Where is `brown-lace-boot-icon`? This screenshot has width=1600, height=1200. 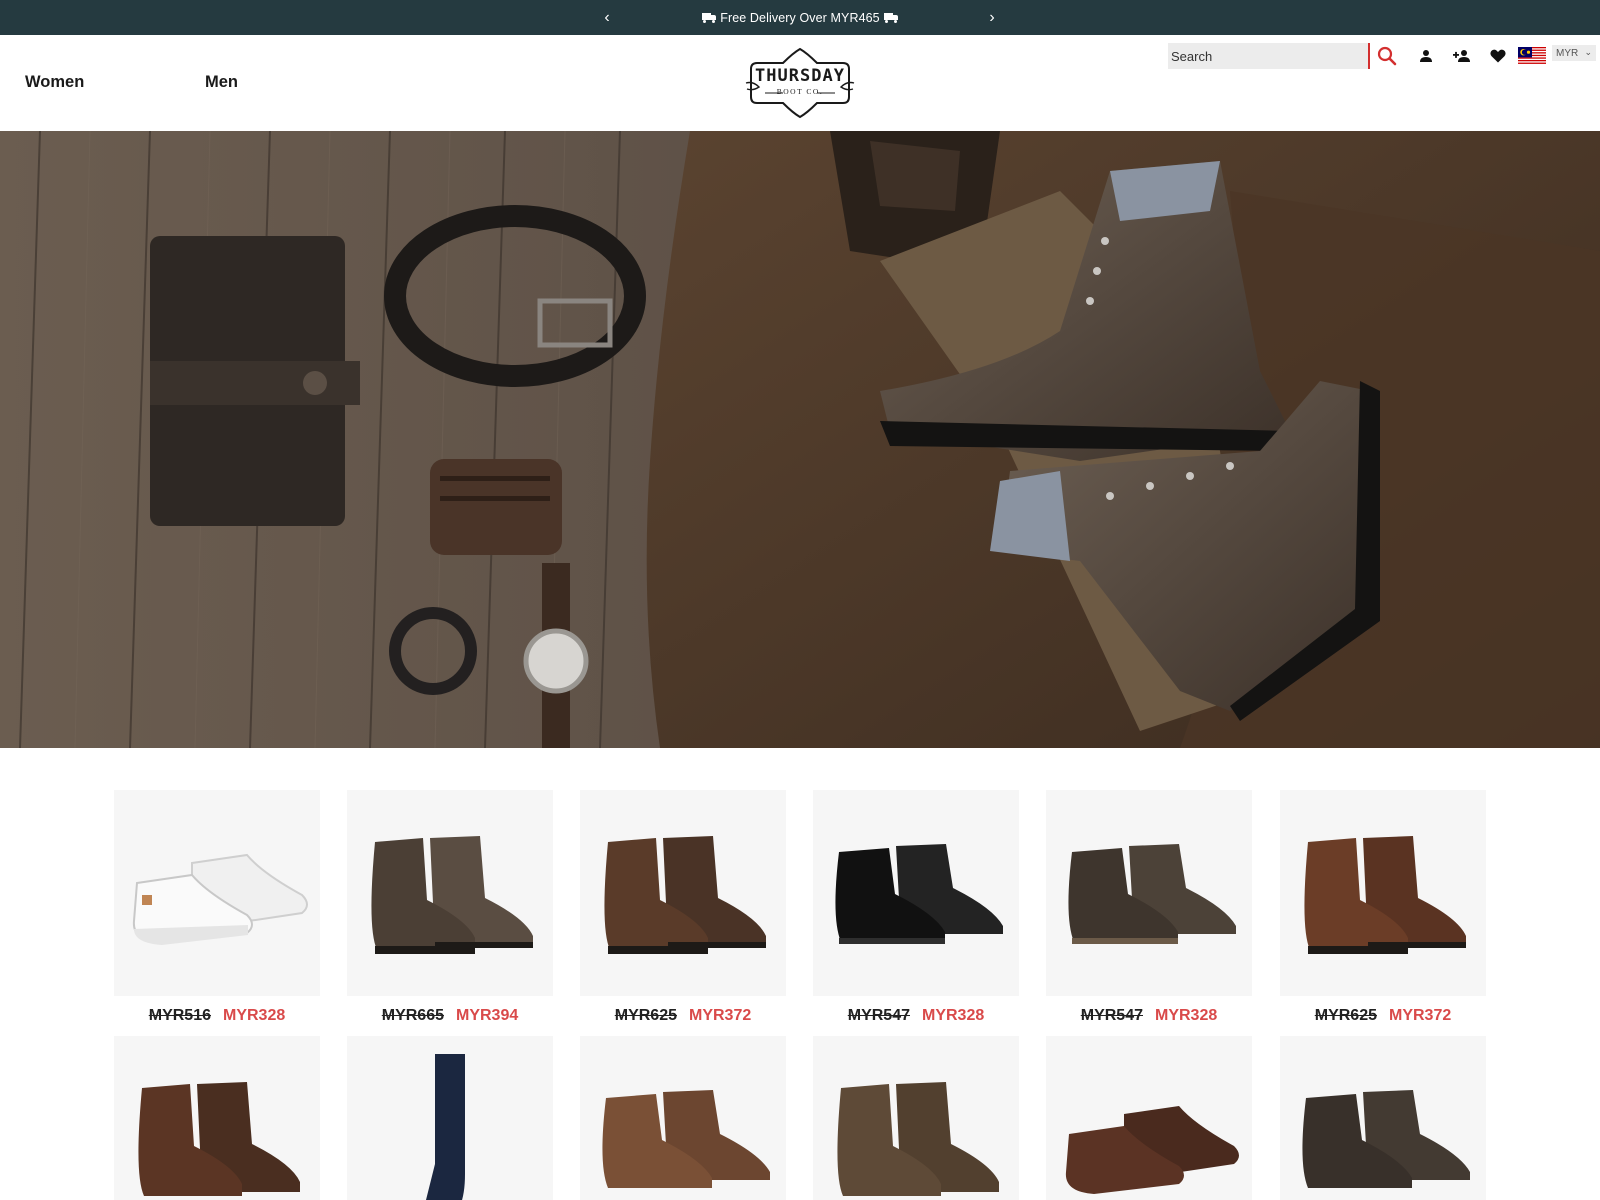 brown-lace-boot-icon is located at coordinates (219, 1139).